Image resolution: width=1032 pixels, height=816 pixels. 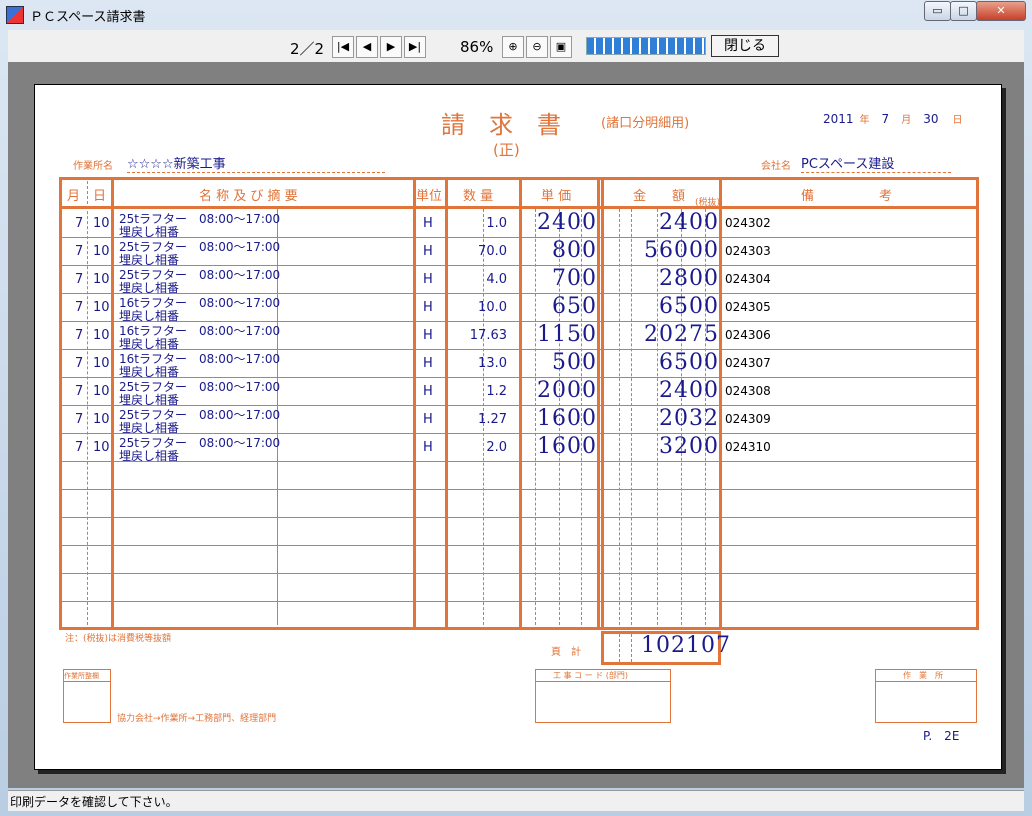 I want to click on status-text: 印刷データを確認して下さい。, so click(x=94, y=802).